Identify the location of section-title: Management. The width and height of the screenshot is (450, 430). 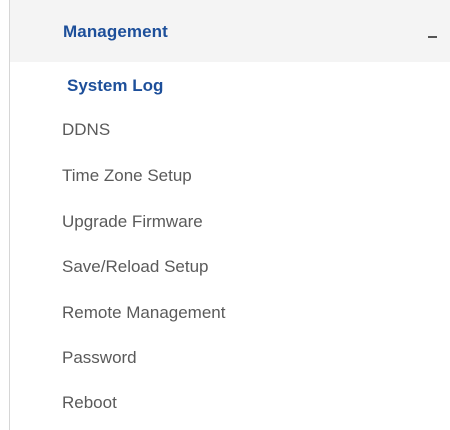
(115, 31).